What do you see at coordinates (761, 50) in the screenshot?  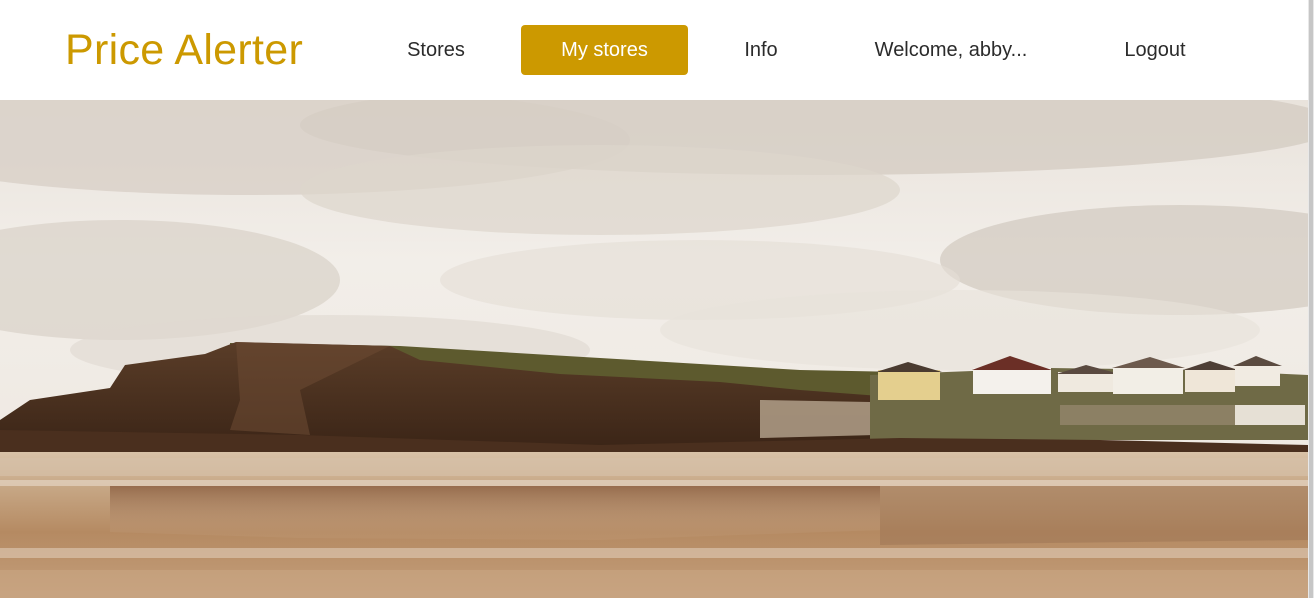 I see `nav-item-info: Info` at bounding box center [761, 50].